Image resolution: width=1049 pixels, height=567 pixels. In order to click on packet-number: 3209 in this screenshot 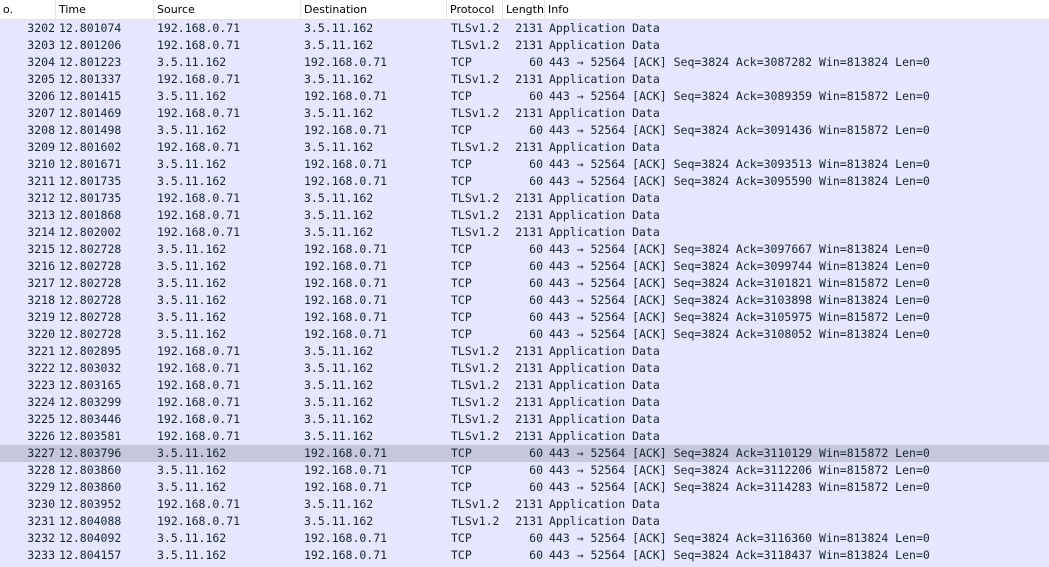, I will do `click(41, 147)`.